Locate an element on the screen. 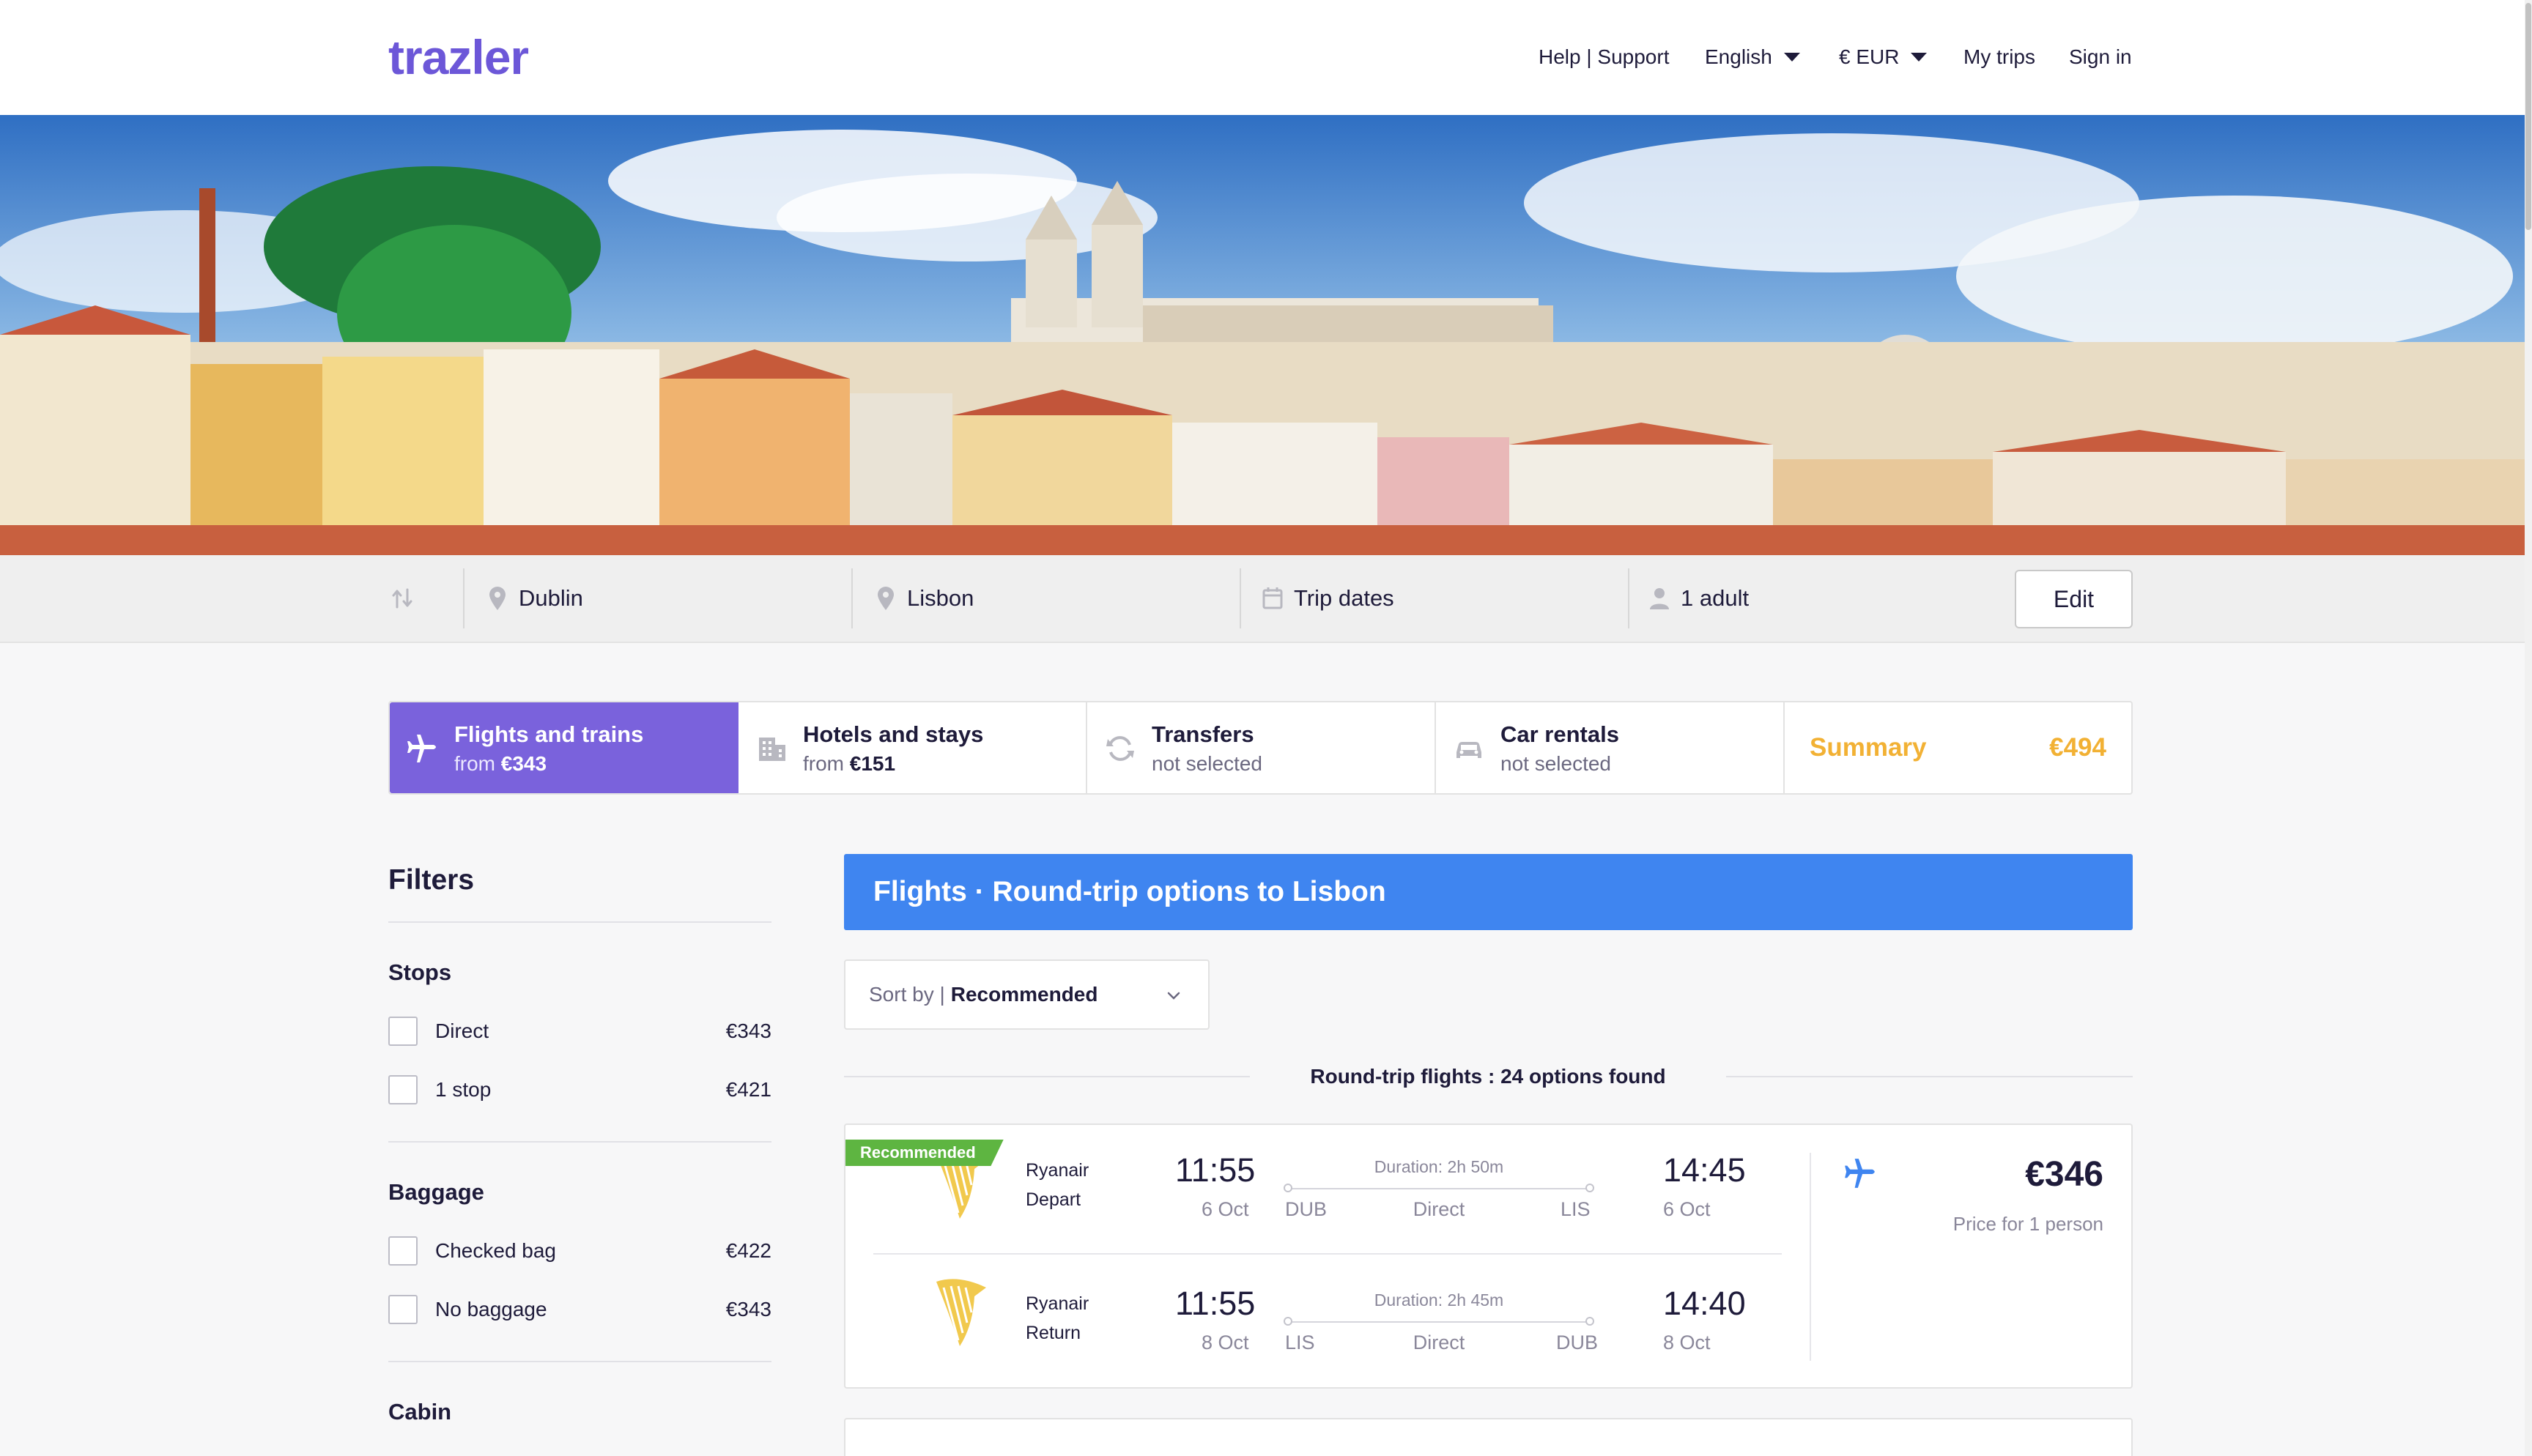 The image size is (2532, 1456). leg-direction: Depart is located at coordinates (1053, 1199).